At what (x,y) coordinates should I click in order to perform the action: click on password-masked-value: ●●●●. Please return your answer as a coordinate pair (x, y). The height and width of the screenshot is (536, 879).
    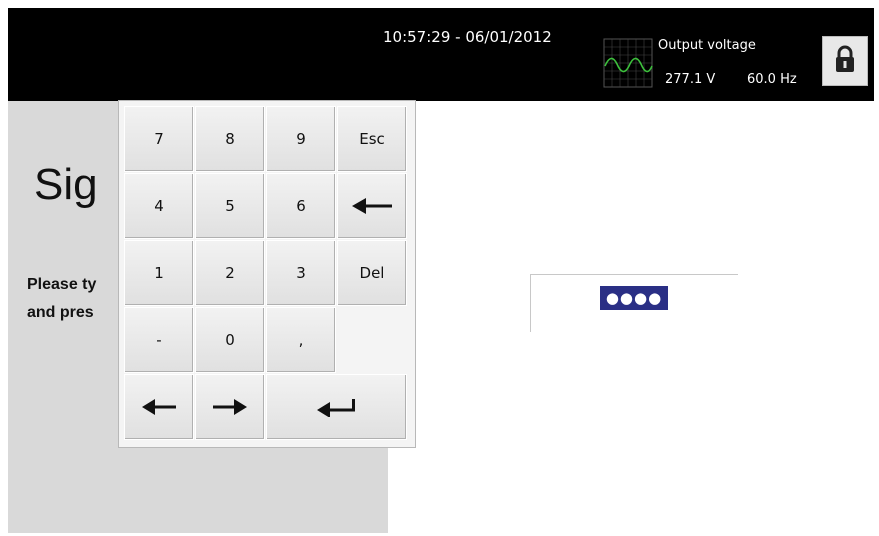
    Looking at the image, I should click on (634, 298).